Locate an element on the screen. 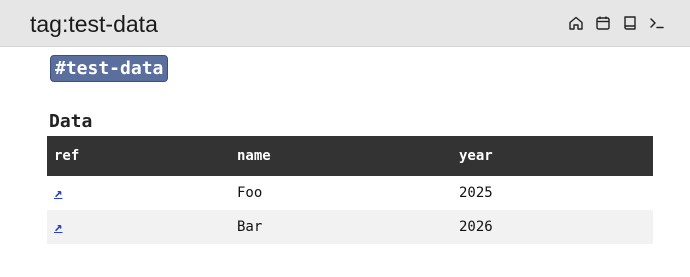 Image resolution: width=690 pixels, height=277 pixels. book-button is located at coordinates (630, 23).